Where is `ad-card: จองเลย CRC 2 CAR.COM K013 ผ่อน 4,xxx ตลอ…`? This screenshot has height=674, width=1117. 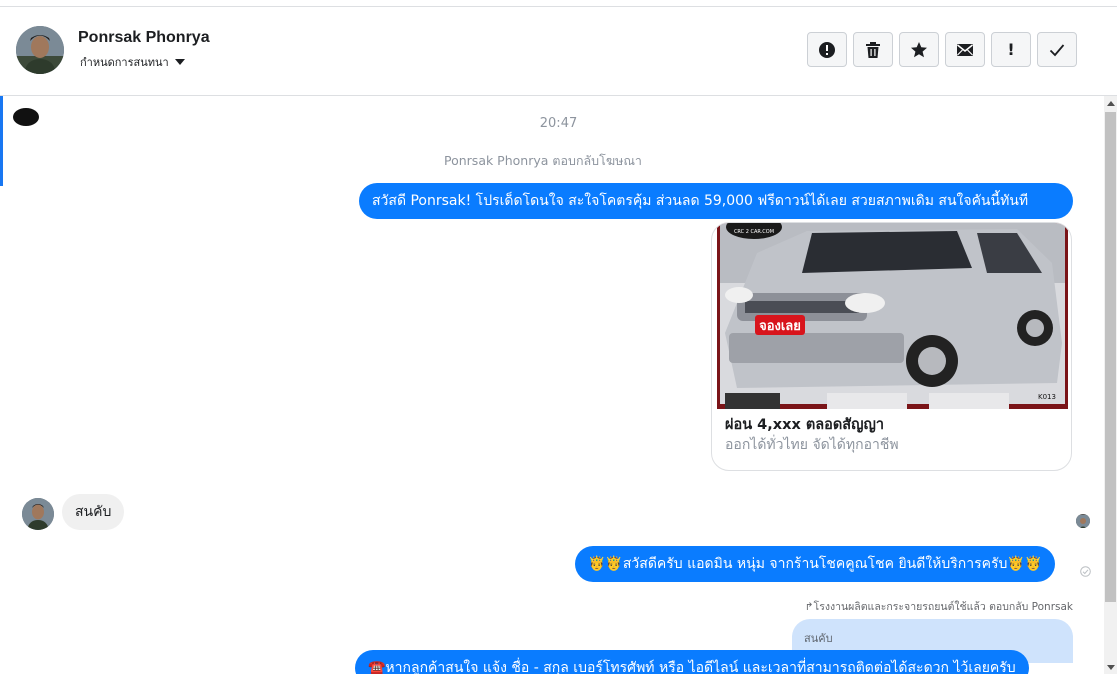 ad-card: จองเลย CRC 2 CAR.COM K013 ผ่อน 4,xxx ตลอ… is located at coordinates (891, 346).